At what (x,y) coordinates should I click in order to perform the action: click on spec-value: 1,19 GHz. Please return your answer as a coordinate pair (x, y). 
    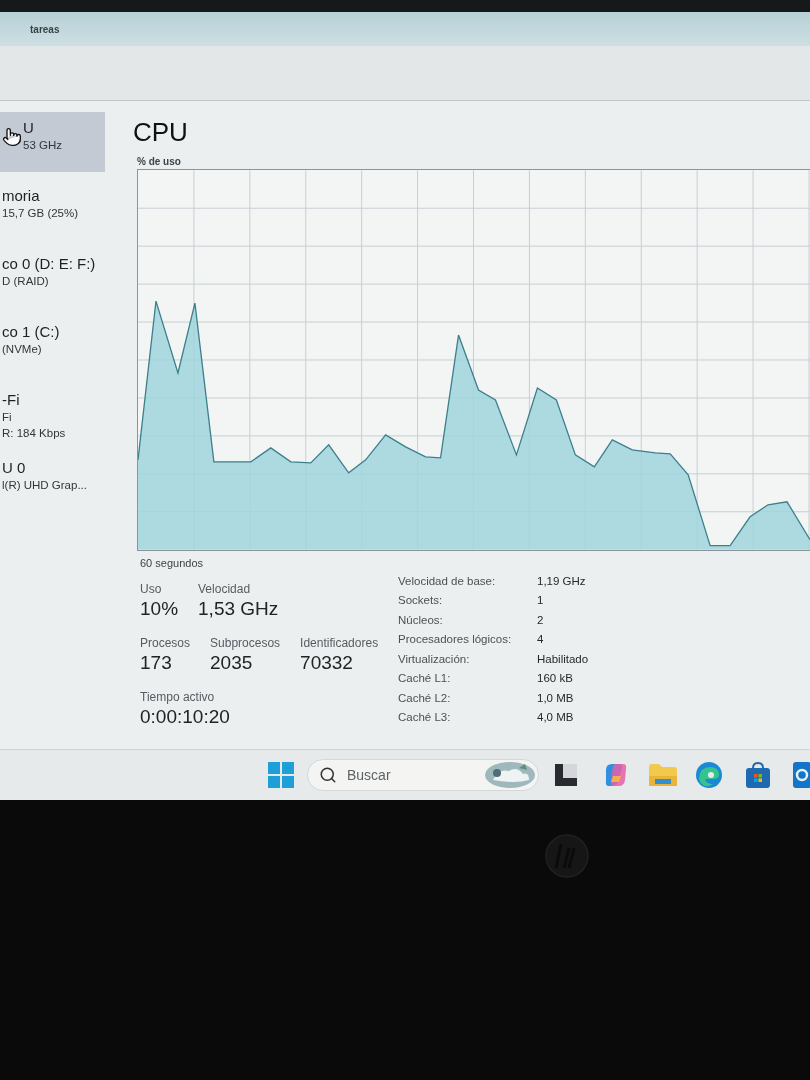
    Looking at the image, I should click on (561, 580).